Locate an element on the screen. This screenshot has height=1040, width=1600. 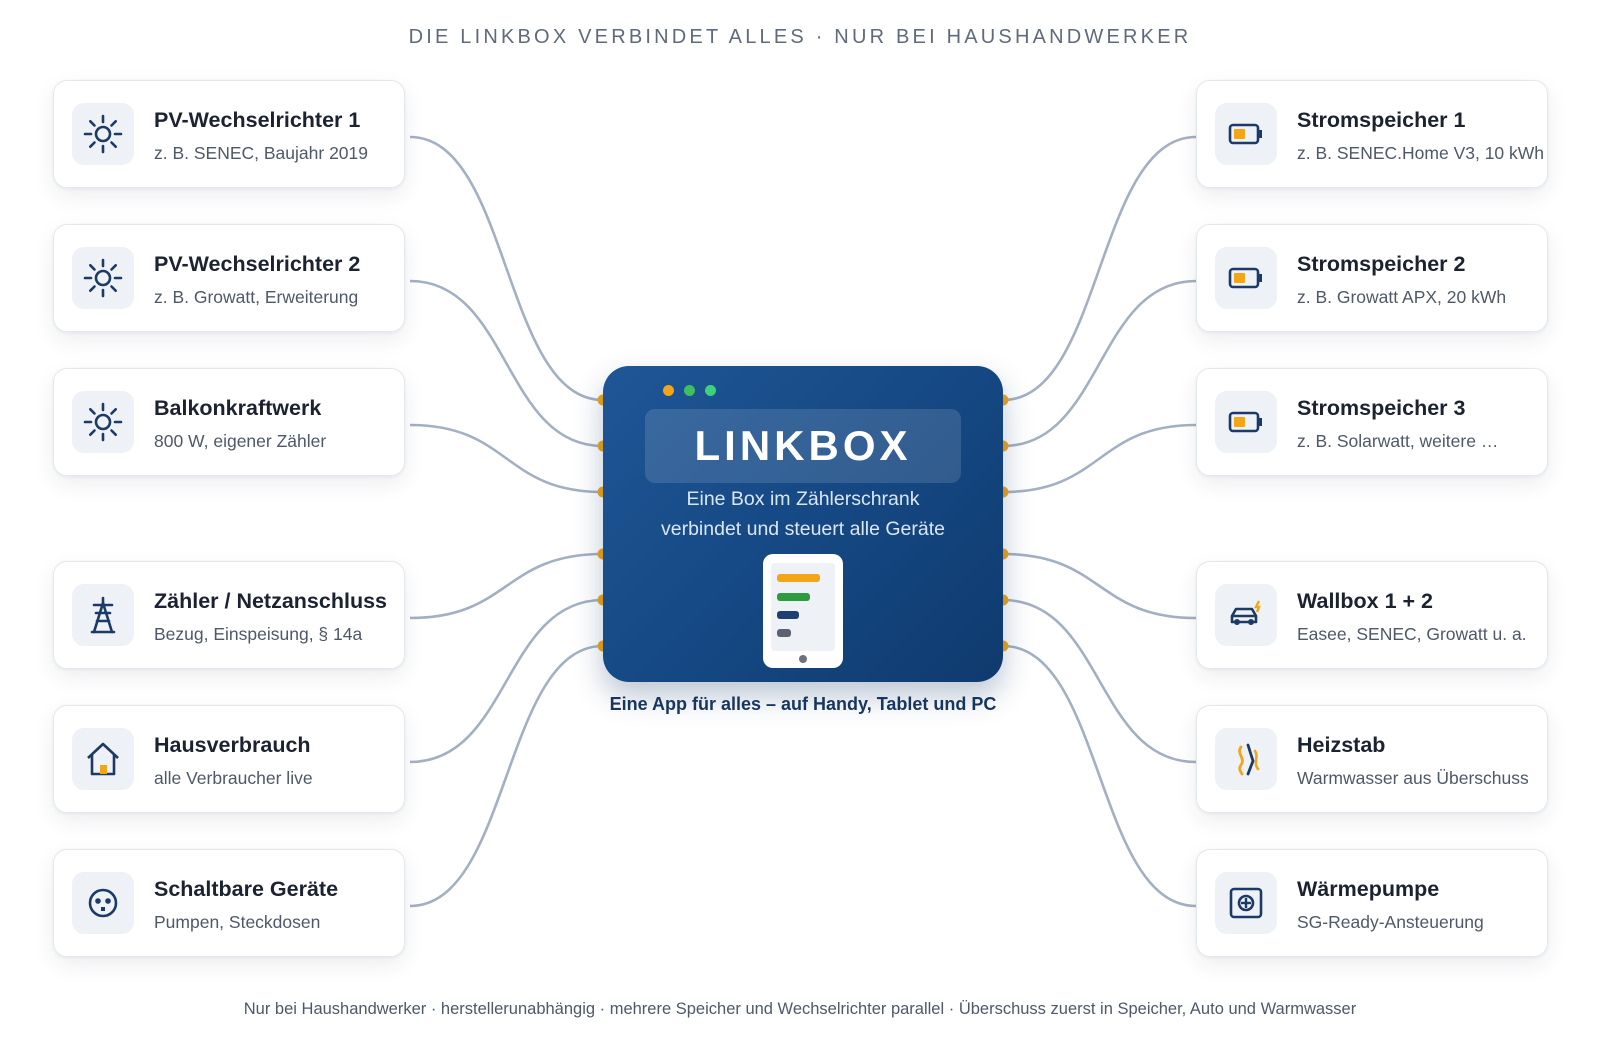
device-subtitle: Easee, SENEC, Growatt u. a. is located at coordinates (1412, 634).